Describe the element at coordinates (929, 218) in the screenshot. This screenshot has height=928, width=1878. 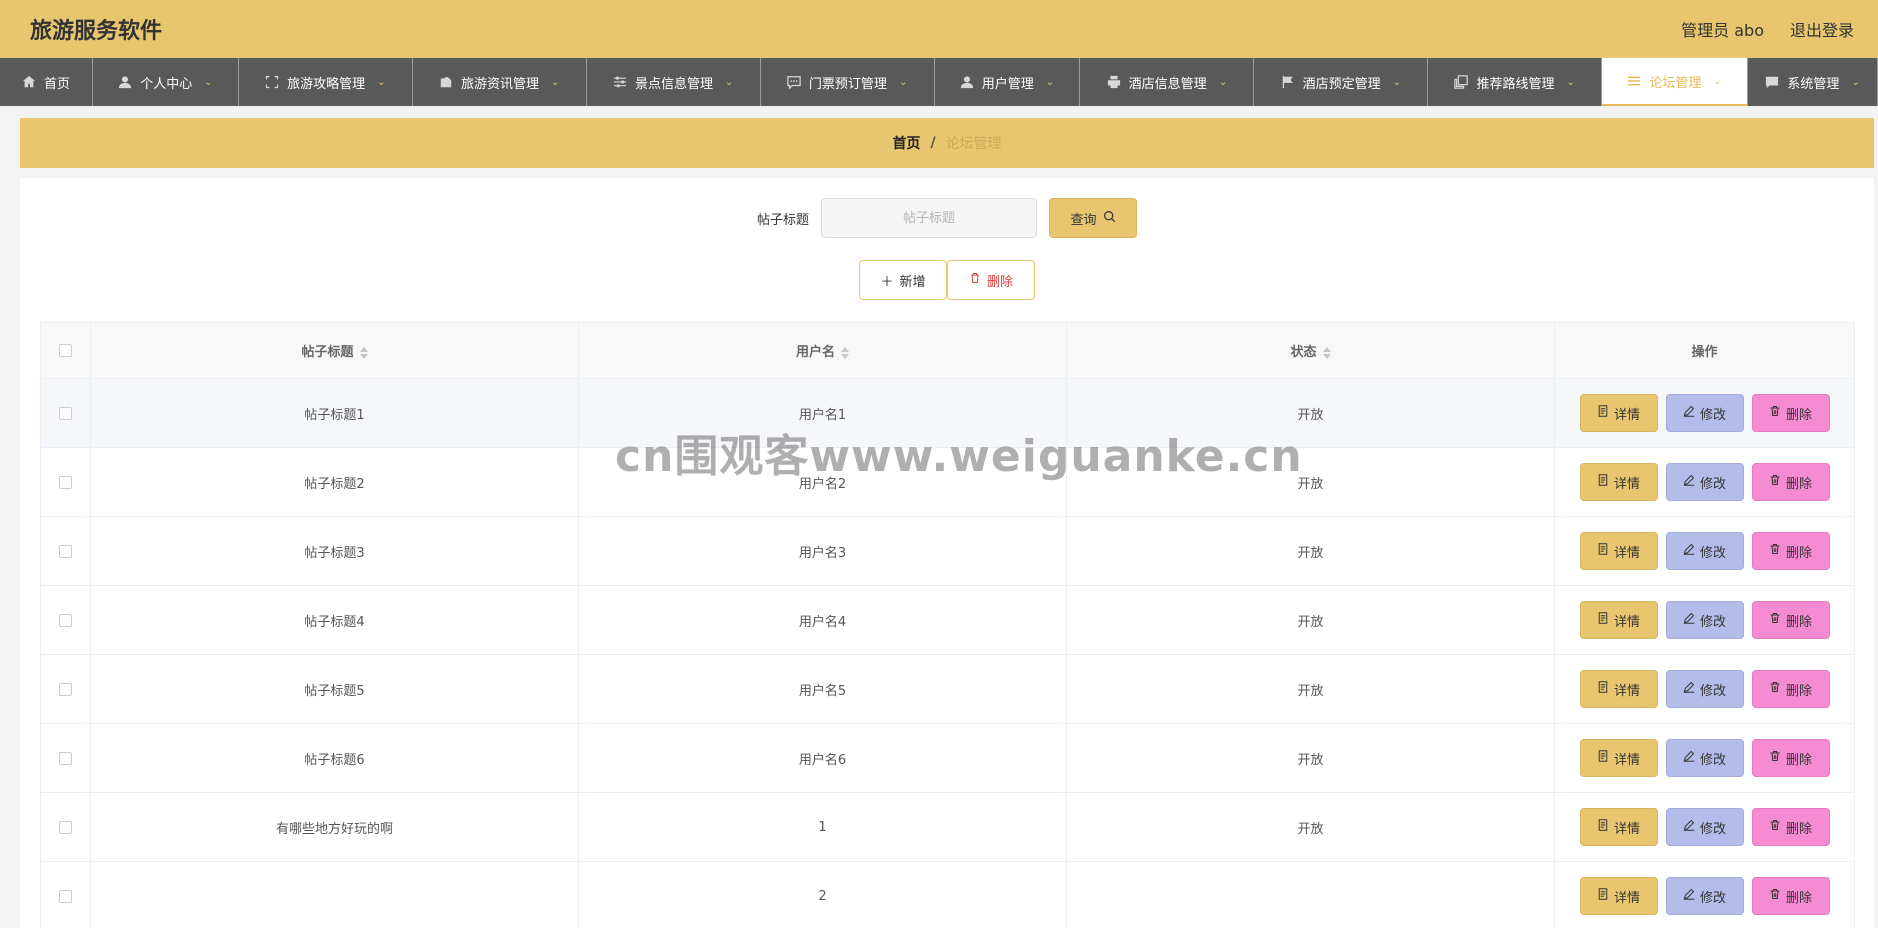
I see `search-input` at that location.